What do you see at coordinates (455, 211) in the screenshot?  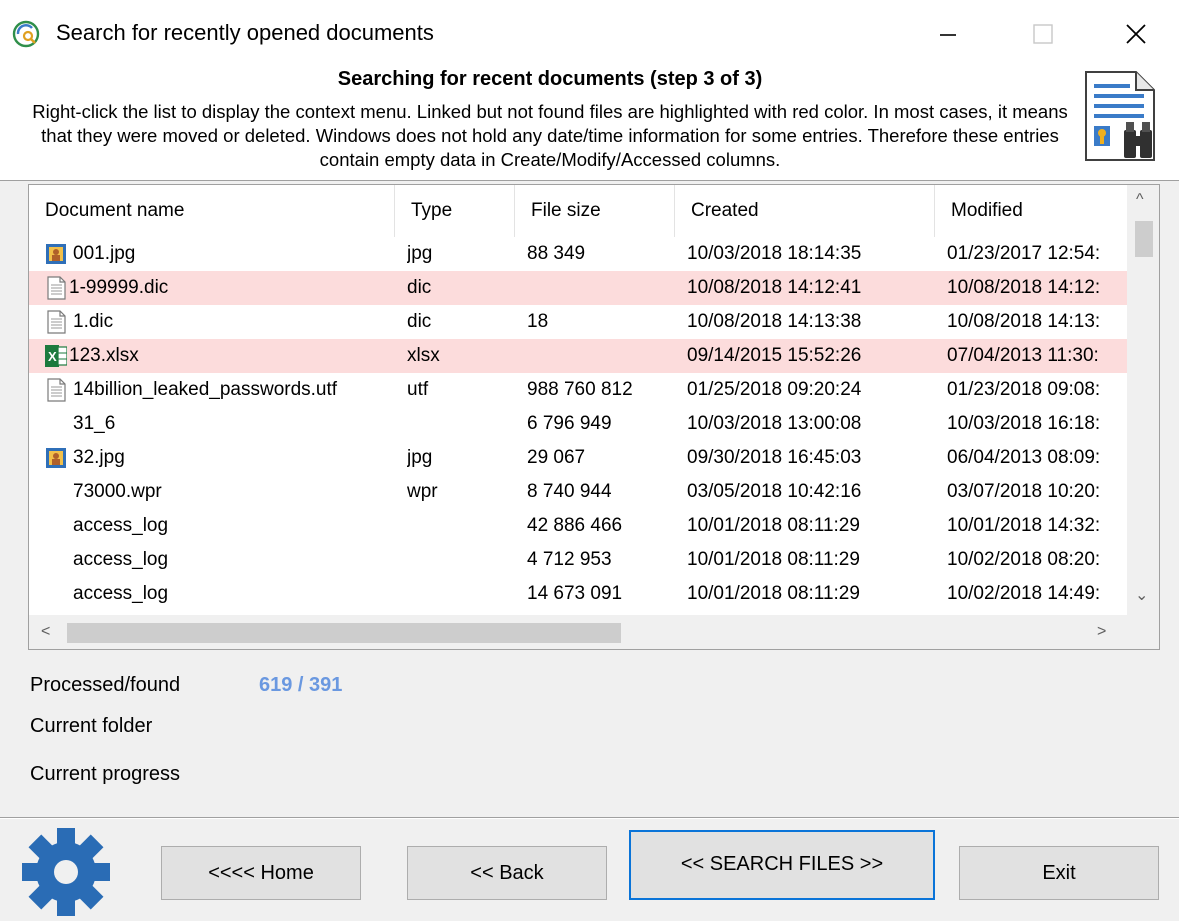 I see `column-header-type: Type` at bounding box center [455, 211].